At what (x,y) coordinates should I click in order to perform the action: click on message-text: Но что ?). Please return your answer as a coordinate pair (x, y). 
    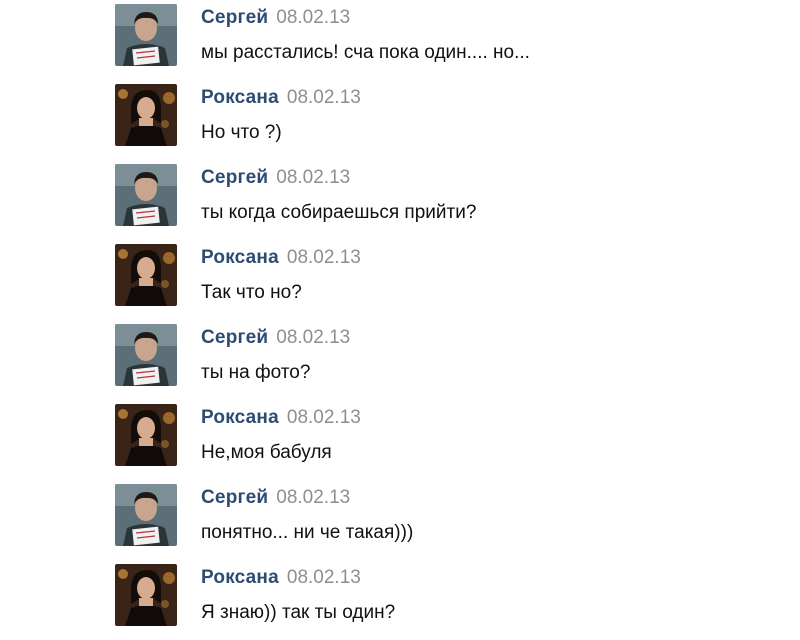
    Looking at the image, I should click on (241, 132).